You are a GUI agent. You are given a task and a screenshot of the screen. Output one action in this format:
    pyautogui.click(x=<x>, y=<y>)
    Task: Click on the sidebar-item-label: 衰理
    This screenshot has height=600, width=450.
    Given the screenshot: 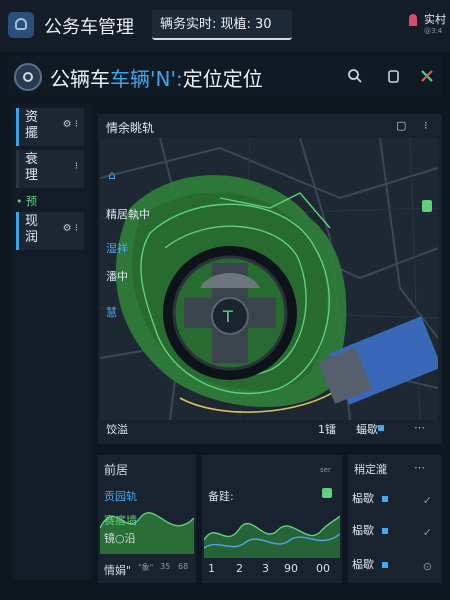 What is the action you would take?
    pyautogui.click(x=32, y=167)
    